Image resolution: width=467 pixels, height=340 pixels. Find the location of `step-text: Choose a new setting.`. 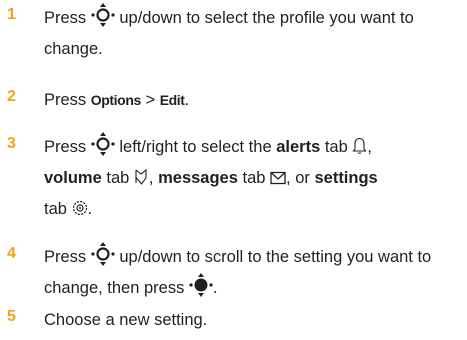

step-text: Choose a new setting. is located at coordinates (252, 320).